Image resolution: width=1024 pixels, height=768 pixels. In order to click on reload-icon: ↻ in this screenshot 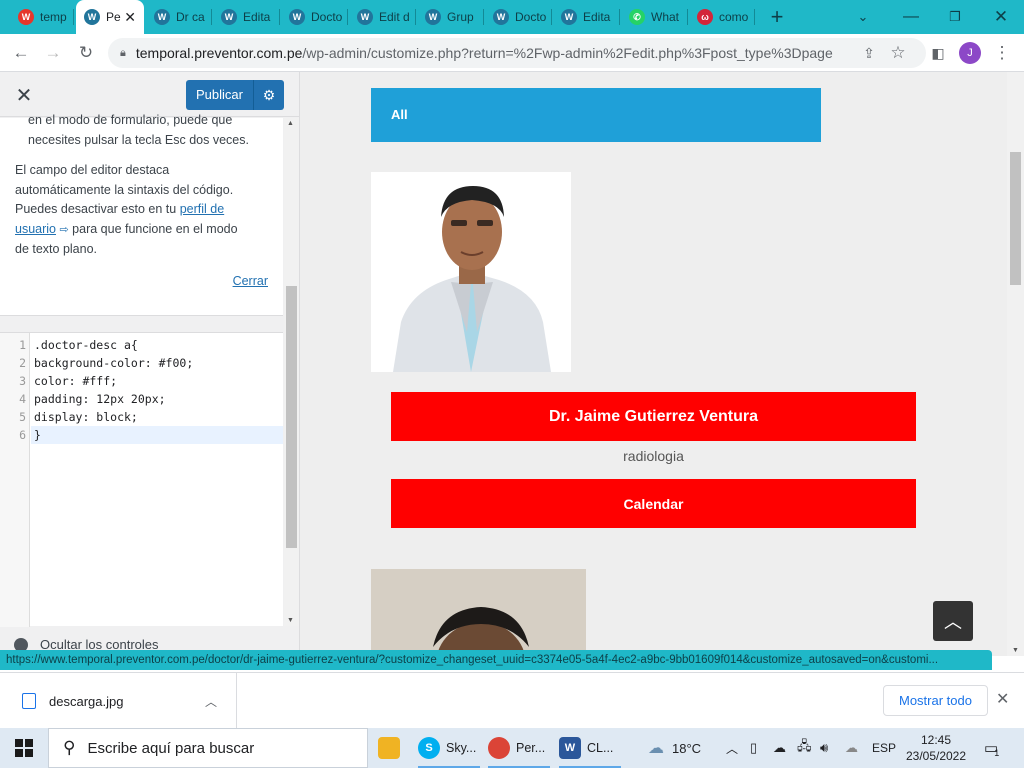, I will do `click(86, 53)`.